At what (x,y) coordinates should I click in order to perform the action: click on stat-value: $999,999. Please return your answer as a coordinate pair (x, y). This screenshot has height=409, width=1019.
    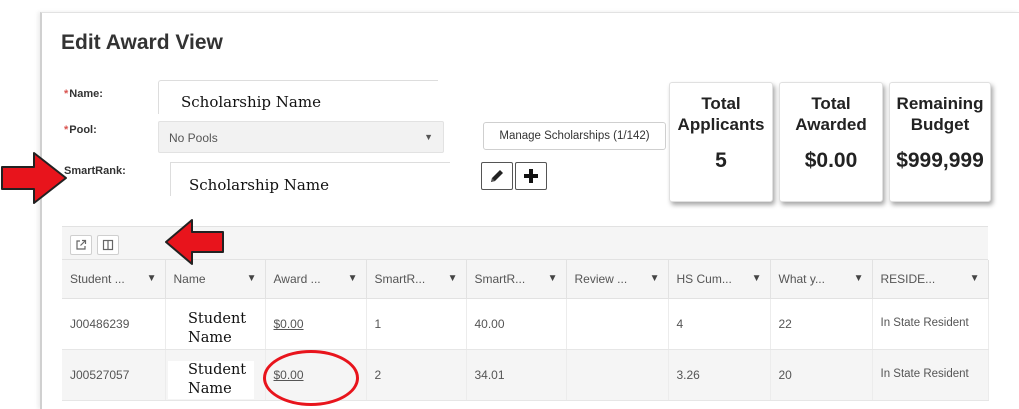
    Looking at the image, I should click on (940, 160).